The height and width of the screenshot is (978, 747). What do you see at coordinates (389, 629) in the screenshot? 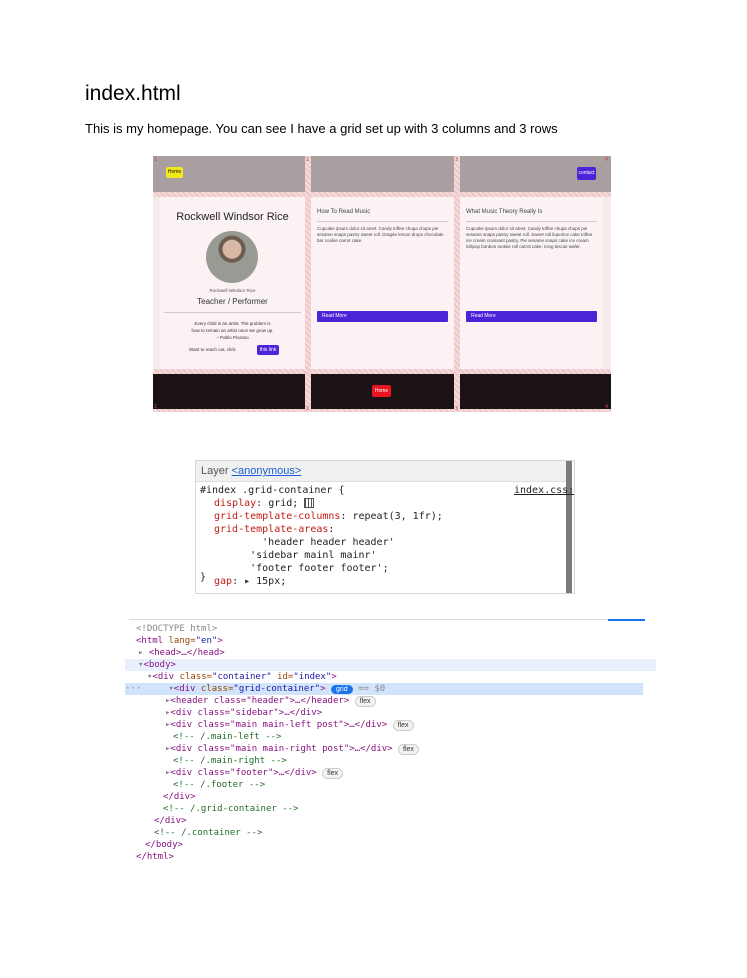
I see `dom-line: <!DOCTYPE html>` at bounding box center [389, 629].